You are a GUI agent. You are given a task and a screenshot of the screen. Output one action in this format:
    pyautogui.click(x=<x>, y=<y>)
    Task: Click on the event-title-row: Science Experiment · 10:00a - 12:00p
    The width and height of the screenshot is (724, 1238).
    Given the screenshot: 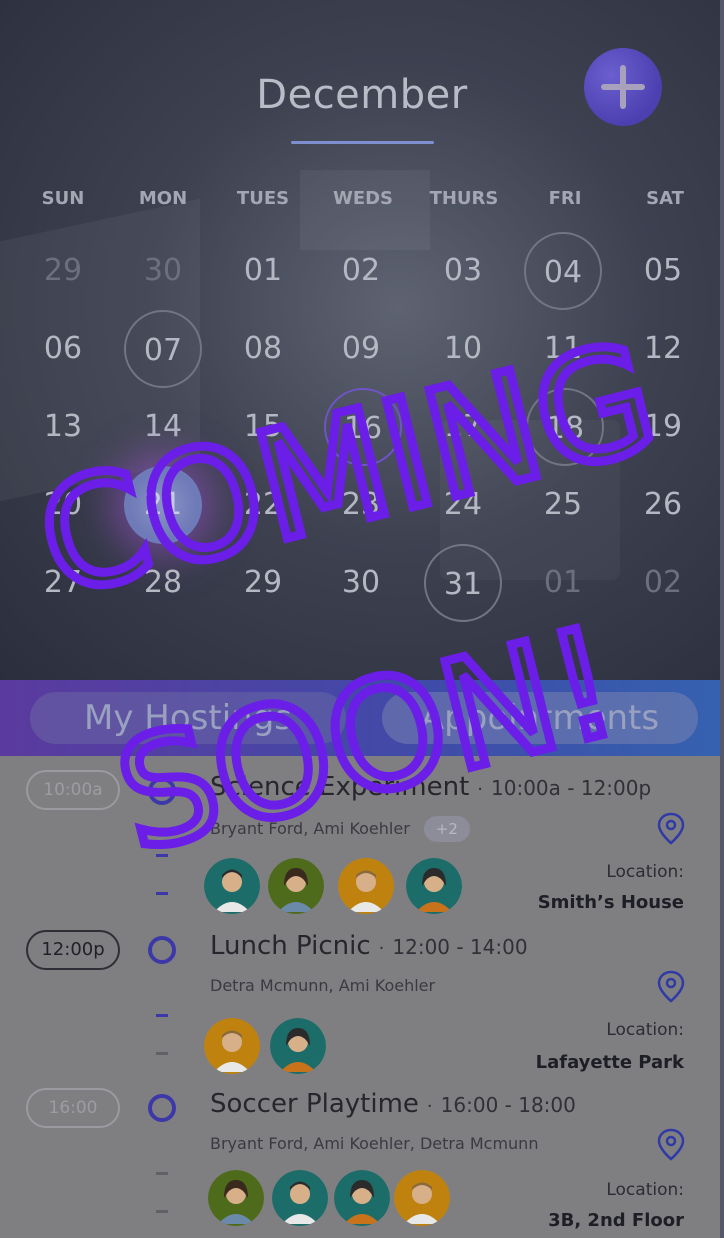 What is the action you would take?
    pyautogui.click(x=430, y=787)
    